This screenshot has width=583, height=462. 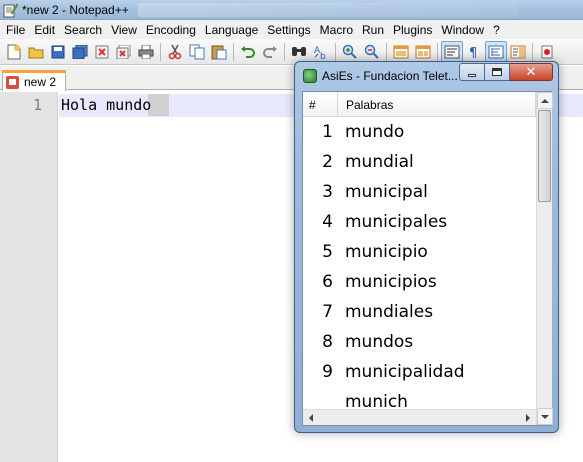 I want to click on close-window-icon: ✕, so click(x=531, y=72).